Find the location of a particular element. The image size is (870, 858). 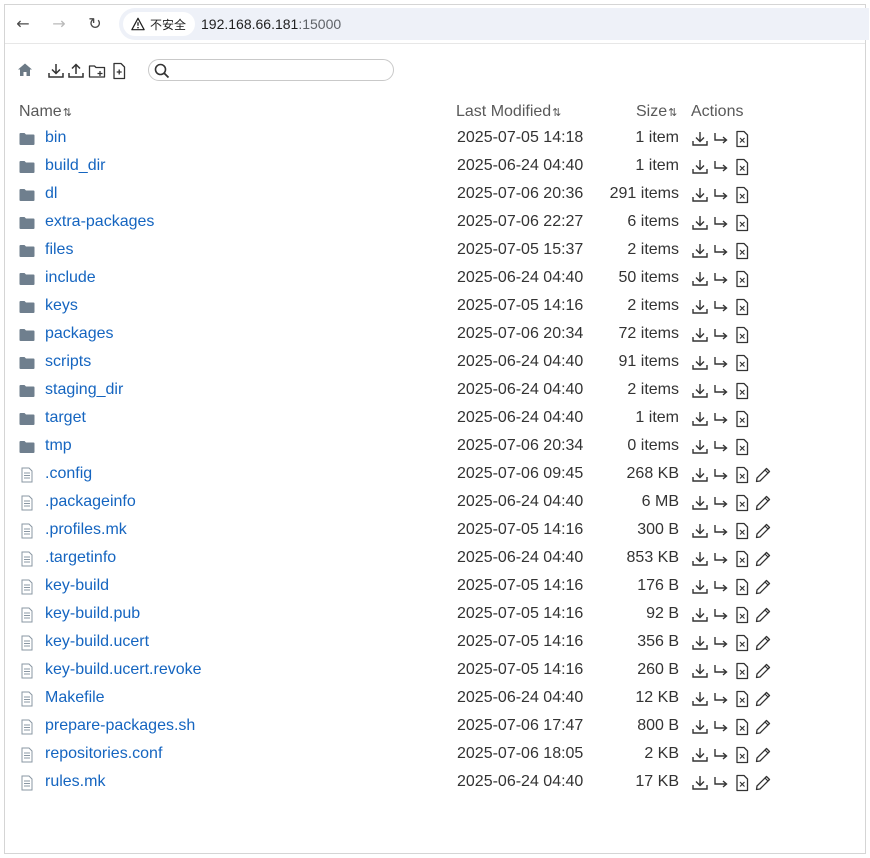

table-row: rules.mk 2025-06-24 04:40 17 KB is located at coordinates (435, 783).